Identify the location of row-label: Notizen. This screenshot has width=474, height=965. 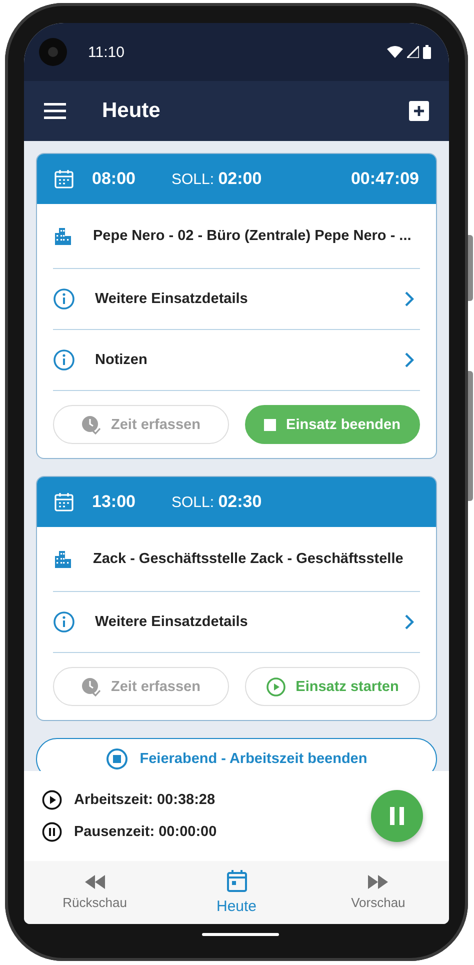
(121, 360).